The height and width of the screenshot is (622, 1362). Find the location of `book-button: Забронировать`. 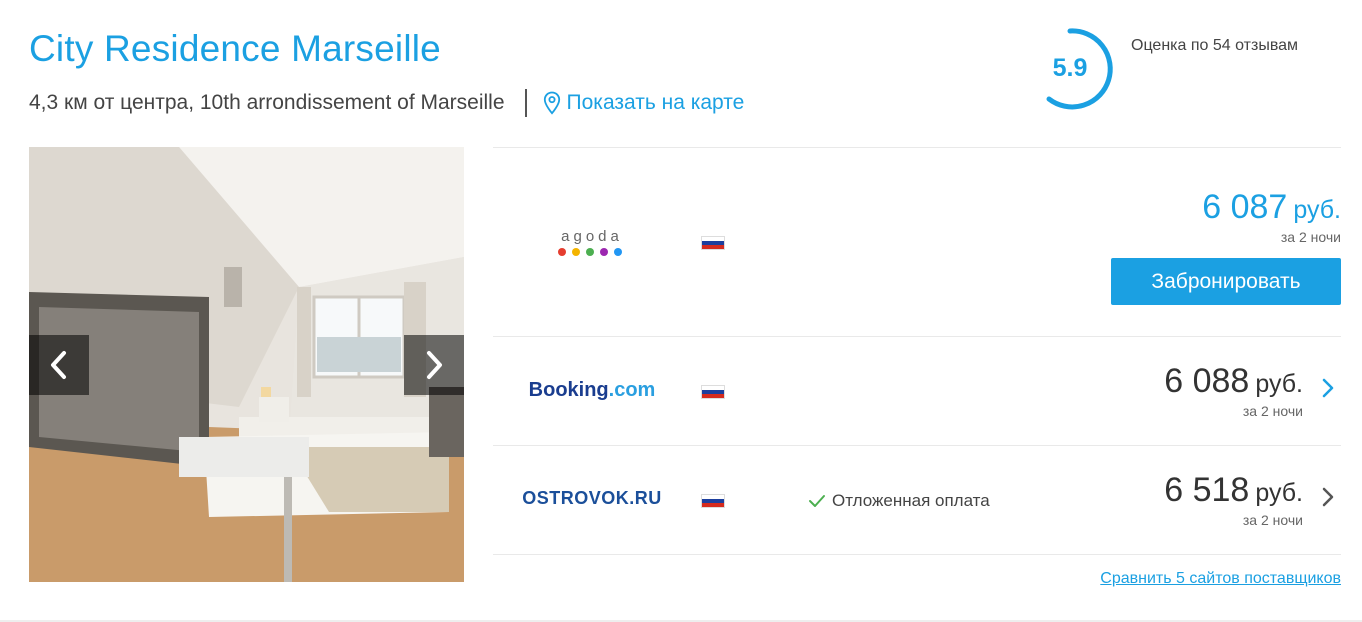

book-button: Забронировать is located at coordinates (1226, 281).